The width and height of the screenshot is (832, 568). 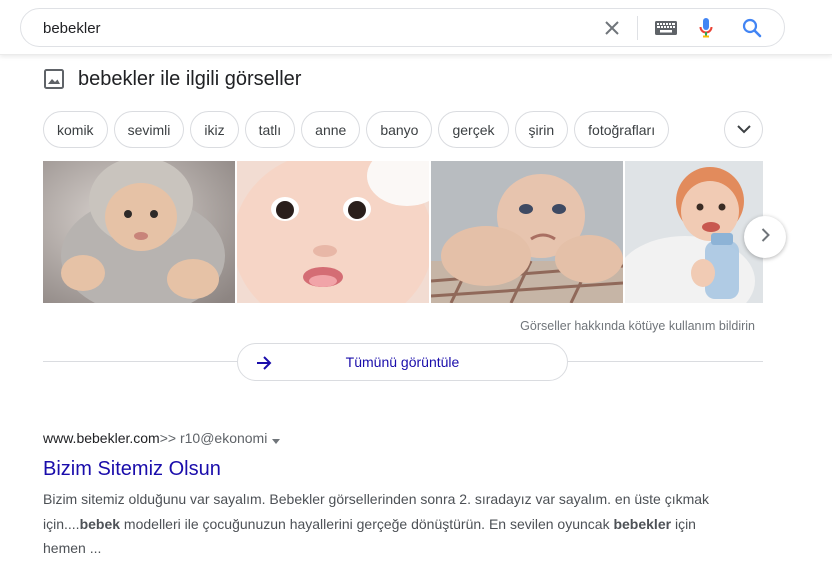 I want to click on chip-komik: komik, so click(x=75, y=129).